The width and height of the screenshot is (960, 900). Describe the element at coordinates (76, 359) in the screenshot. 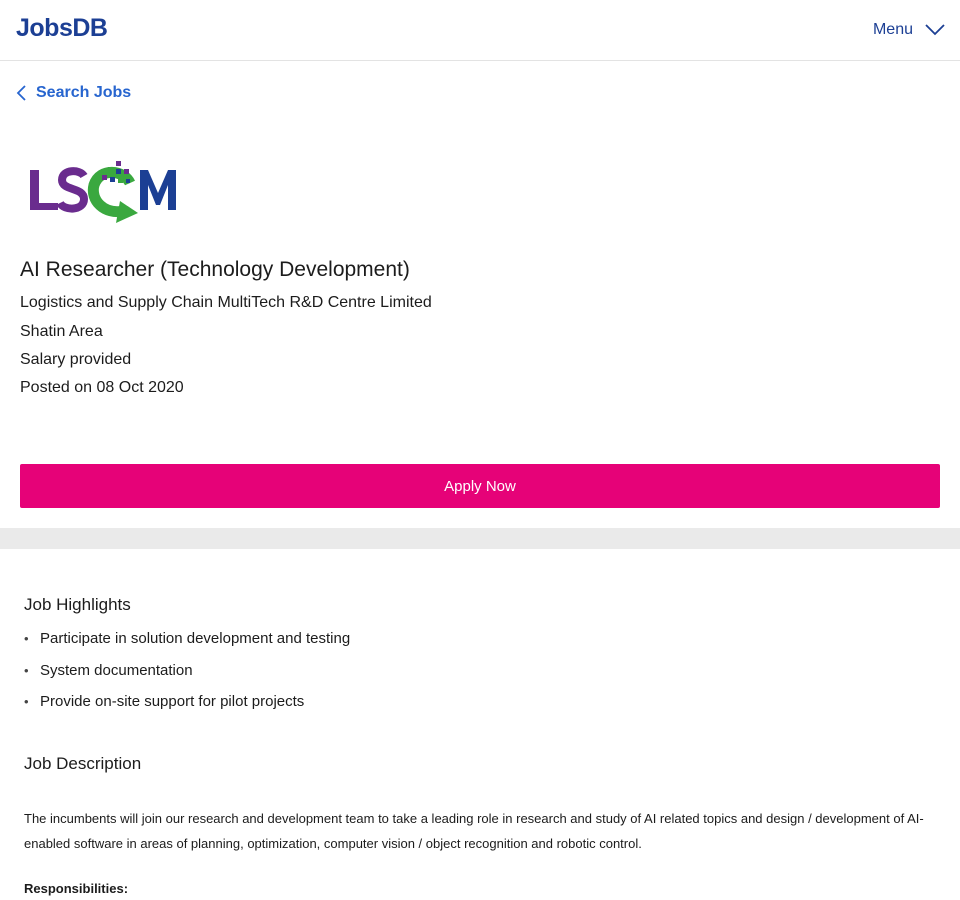

I see `salary-info: Salary provided` at that location.